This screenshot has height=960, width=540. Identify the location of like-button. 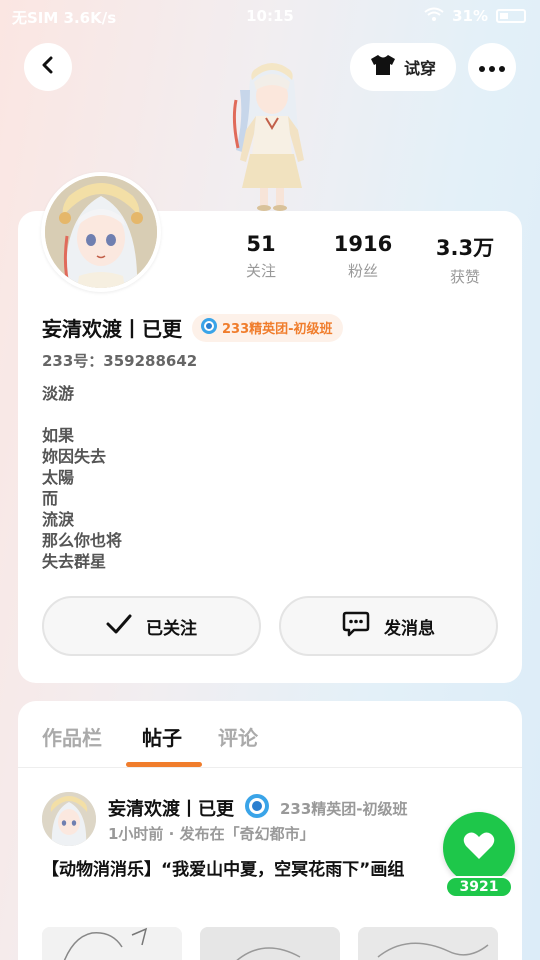
(479, 848).